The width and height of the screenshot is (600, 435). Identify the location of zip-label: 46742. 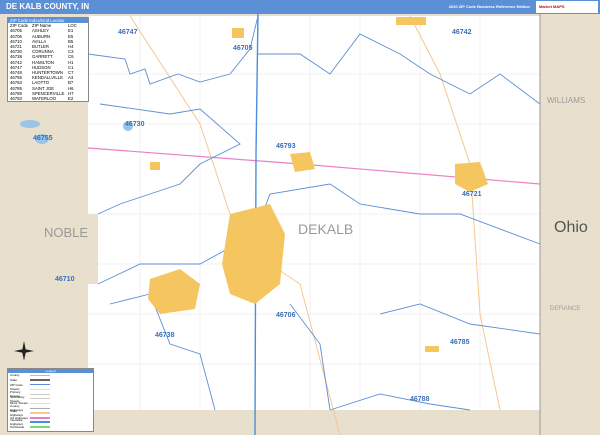
(462, 32).